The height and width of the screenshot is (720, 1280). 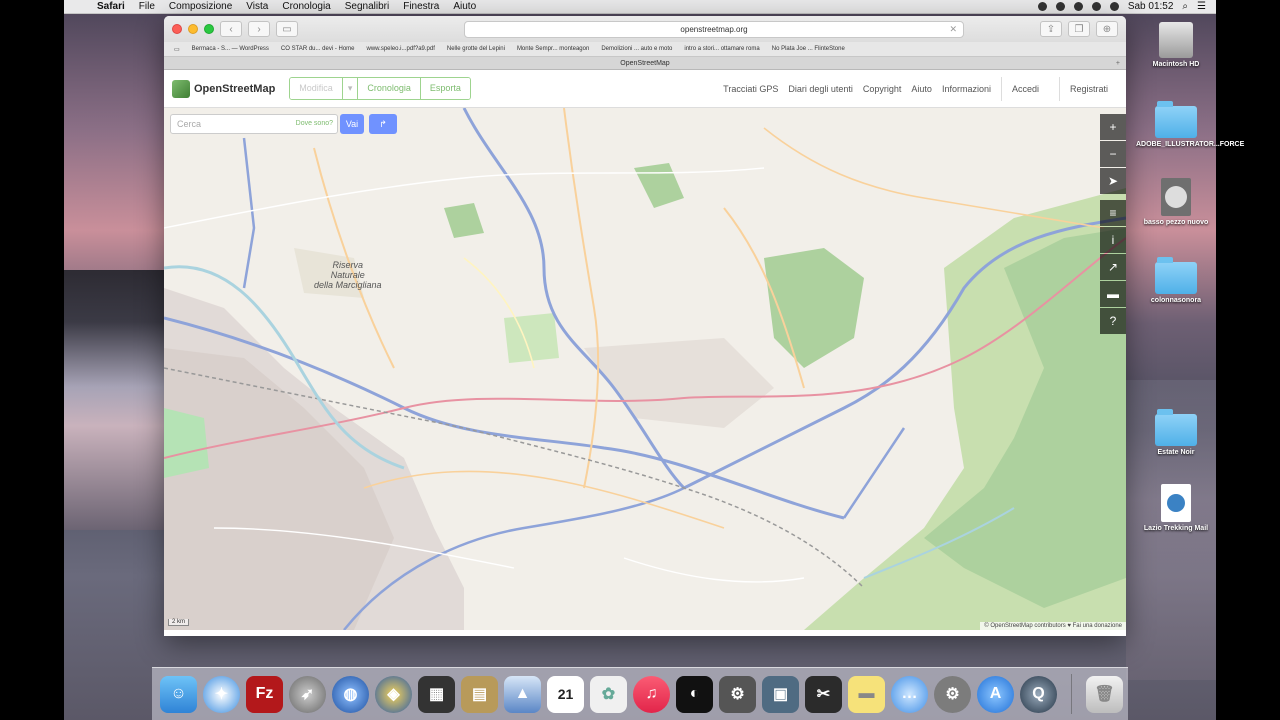 I want to click on search-go-button: Vai, so click(x=352, y=124).